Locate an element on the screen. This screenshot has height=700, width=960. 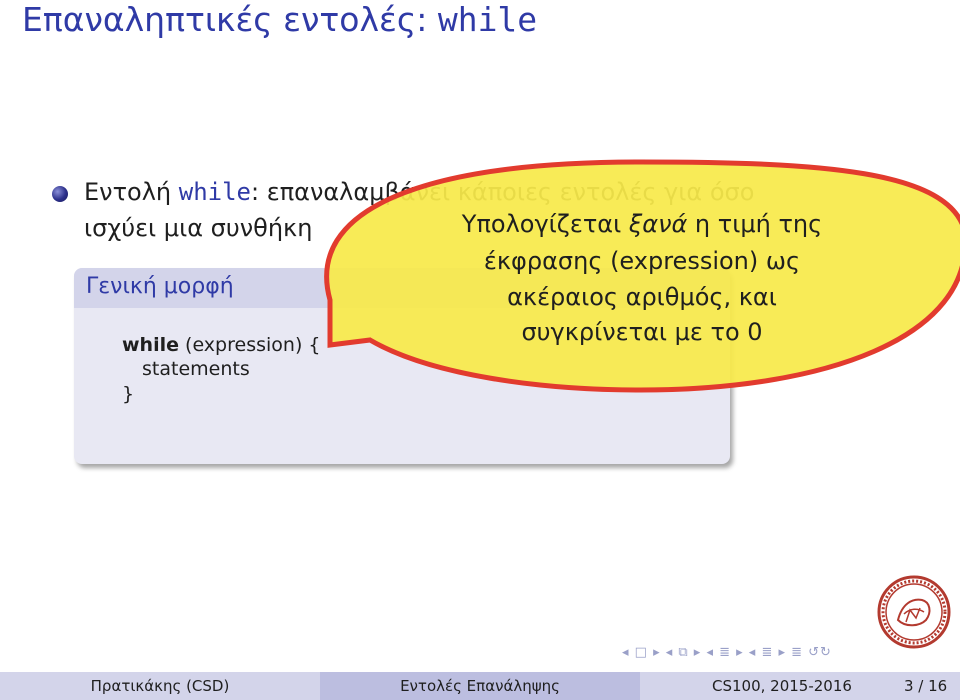
footer-course-box: CS100, 2015-2016 3 / 16 is located at coordinates (800, 686).